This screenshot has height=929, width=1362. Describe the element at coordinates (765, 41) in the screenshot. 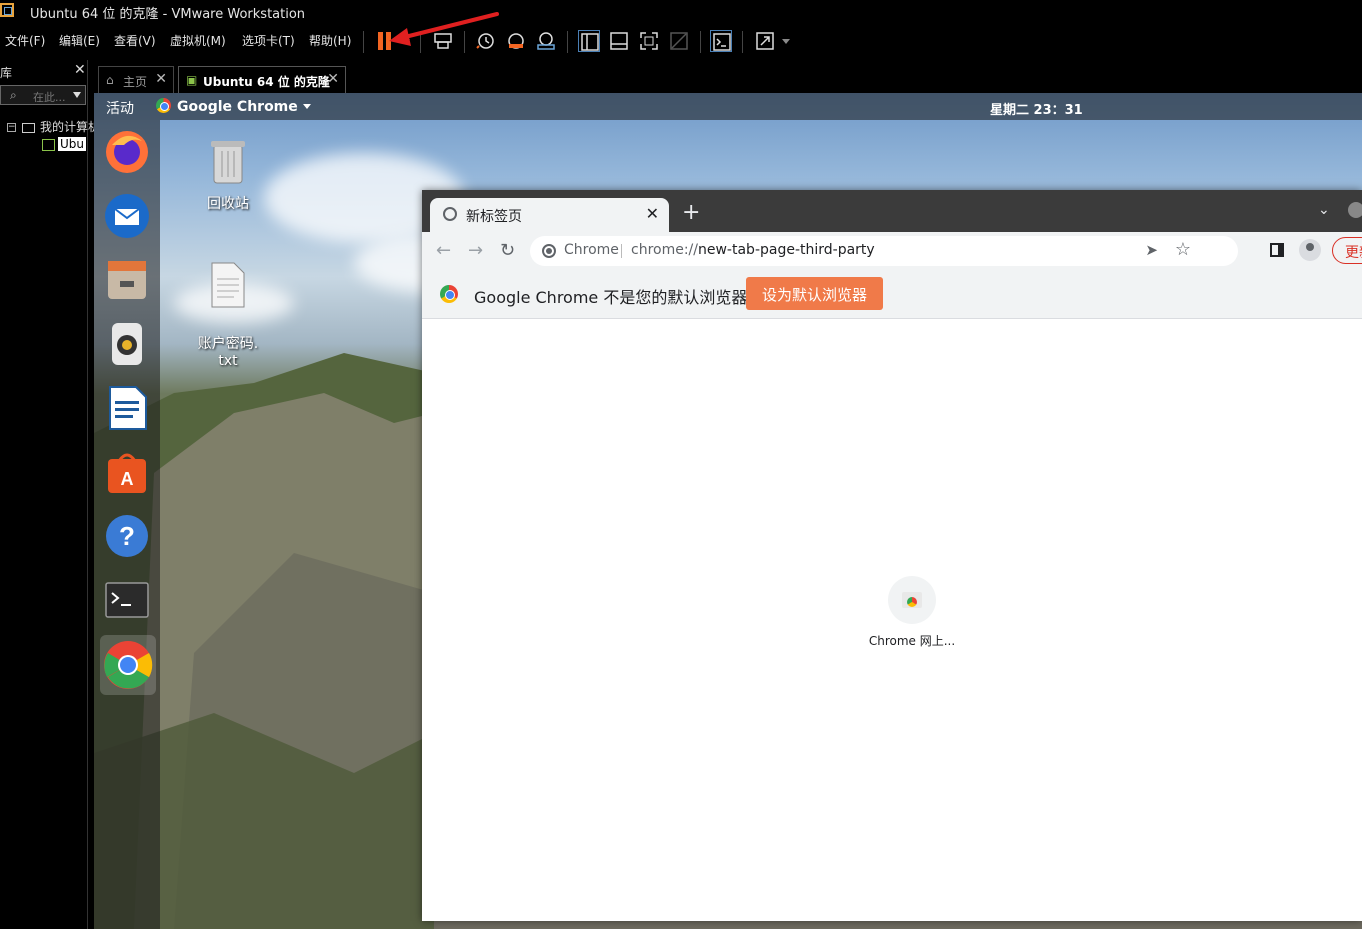

I see `stretch-icon` at that location.